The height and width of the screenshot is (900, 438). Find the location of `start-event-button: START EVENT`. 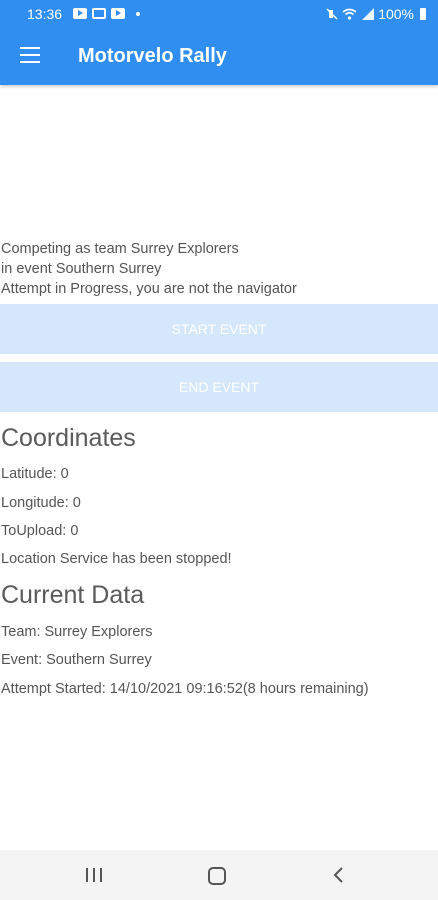

start-event-button: START EVENT is located at coordinates (219, 329).